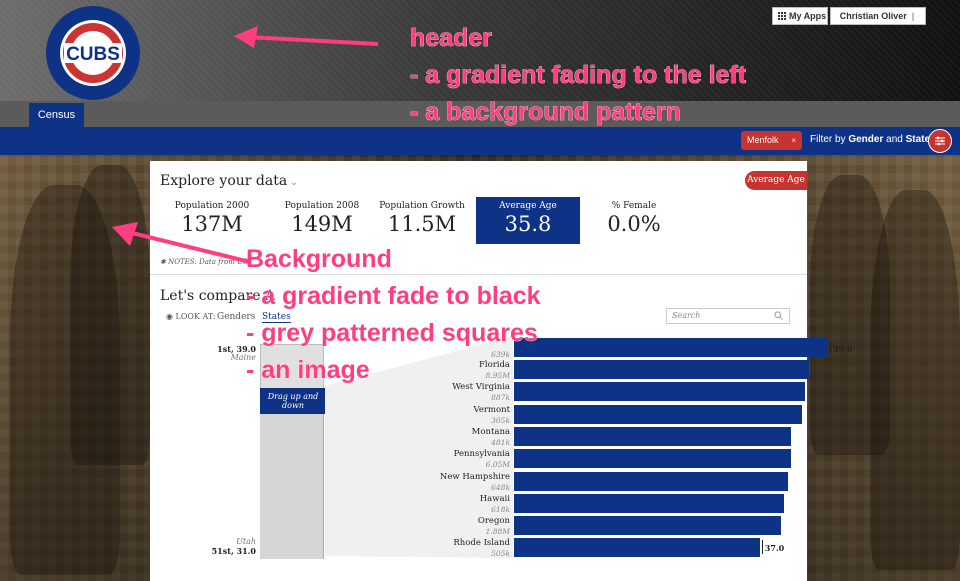 This screenshot has width=960, height=581. What do you see at coordinates (474, 476) in the screenshot?
I see `bar-state-label: New Hampshire` at bounding box center [474, 476].